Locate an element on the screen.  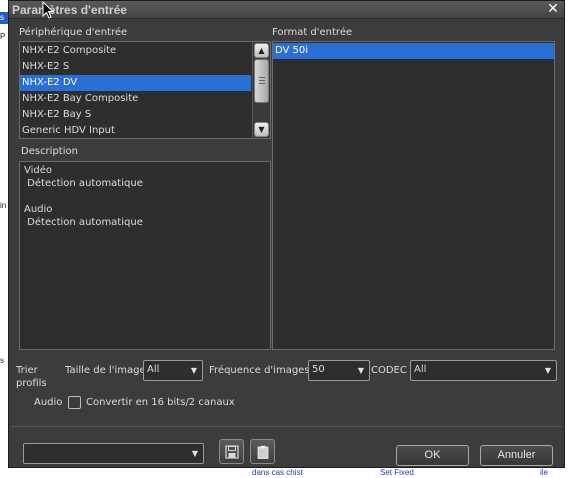
list-item: NHX-E2 Bay Composite is located at coordinates (135, 99).